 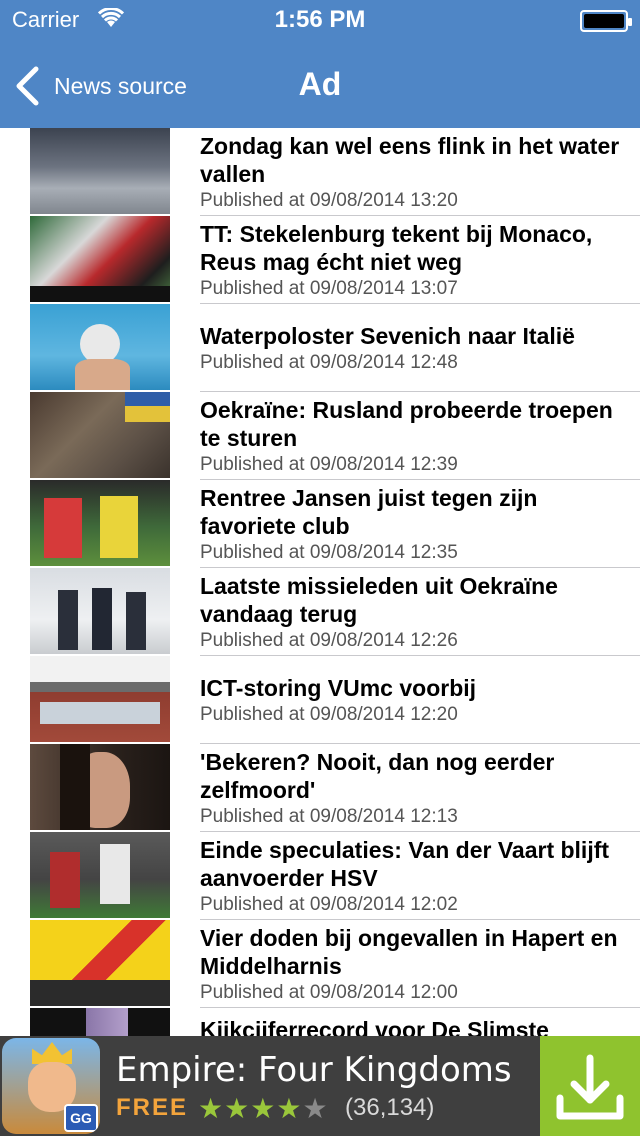 What do you see at coordinates (329, 552) in the screenshot?
I see `article-published: Published at 09/08/2014 12:35` at bounding box center [329, 552].